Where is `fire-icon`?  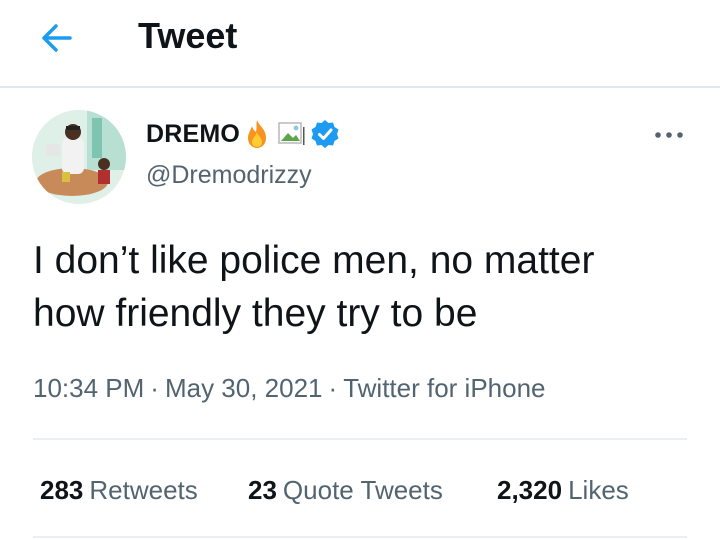
fire-icon is located at coordinates (257, 134).